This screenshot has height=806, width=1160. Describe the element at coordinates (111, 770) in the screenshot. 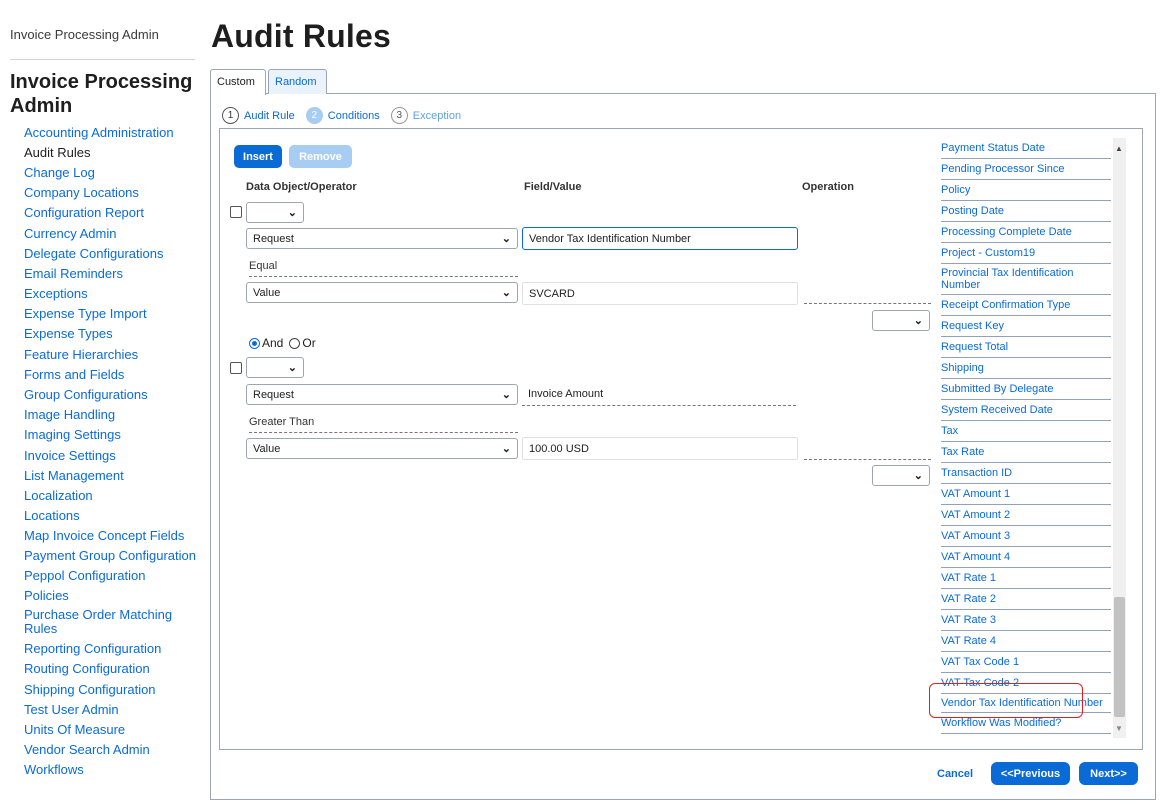

I see `sidebar-item-workflows: Workflows` at that location.